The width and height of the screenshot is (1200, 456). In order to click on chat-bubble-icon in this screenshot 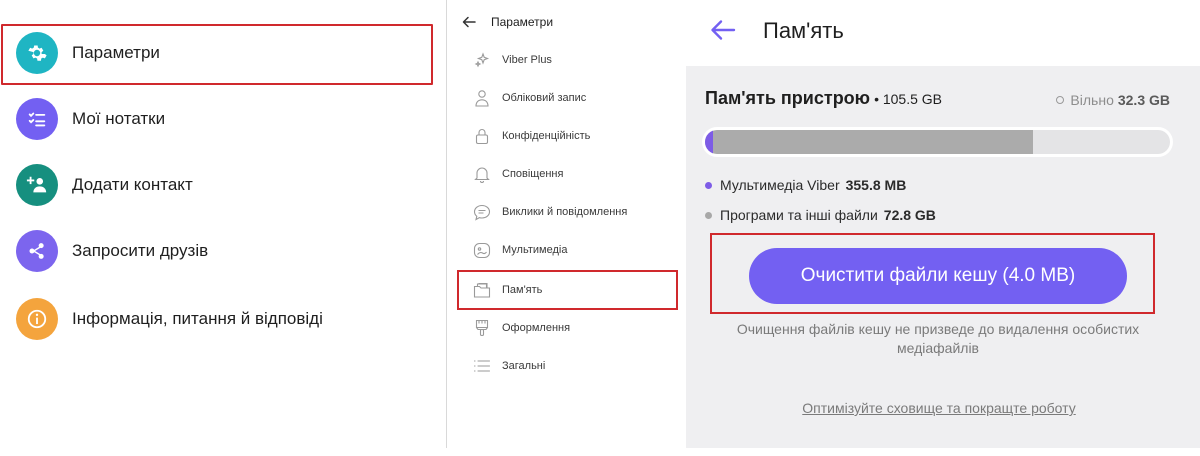, I will do `click(482, 212)`.